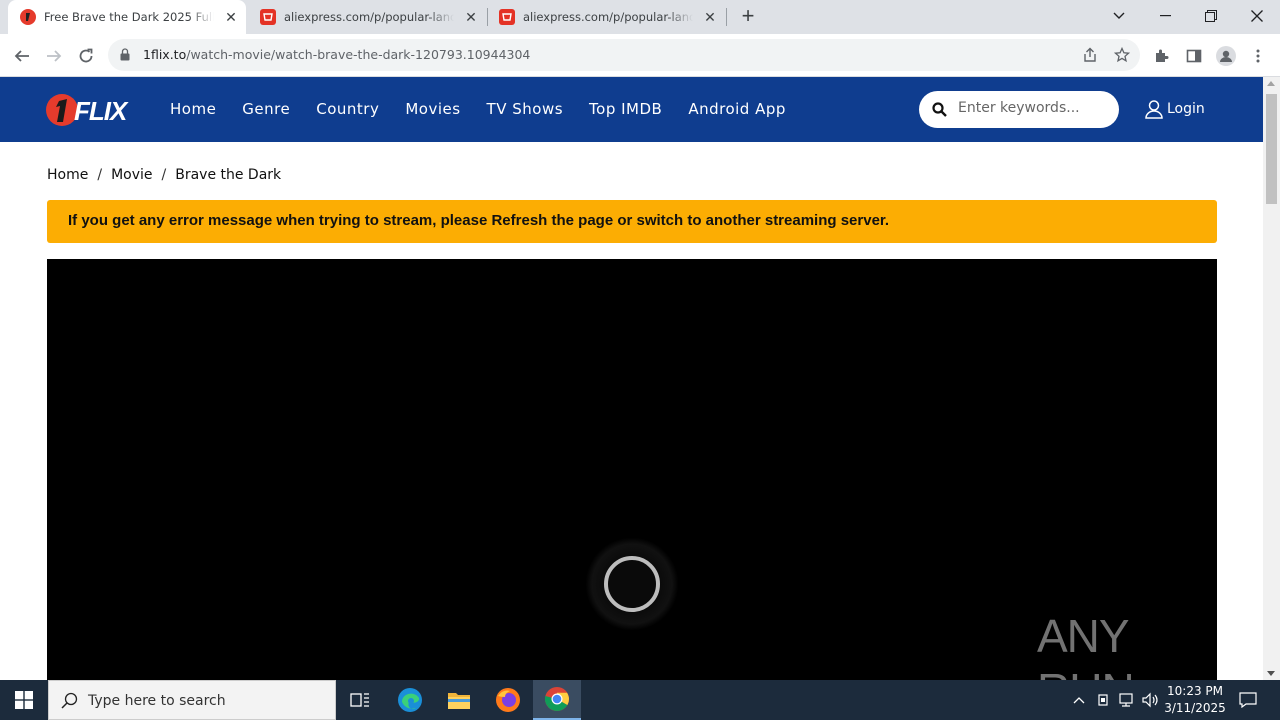 The width and height of the screenshot is (1280, 720). Describe the element at coordinates (1090, 55) in the screenshot. I see `share-icon` at that location.